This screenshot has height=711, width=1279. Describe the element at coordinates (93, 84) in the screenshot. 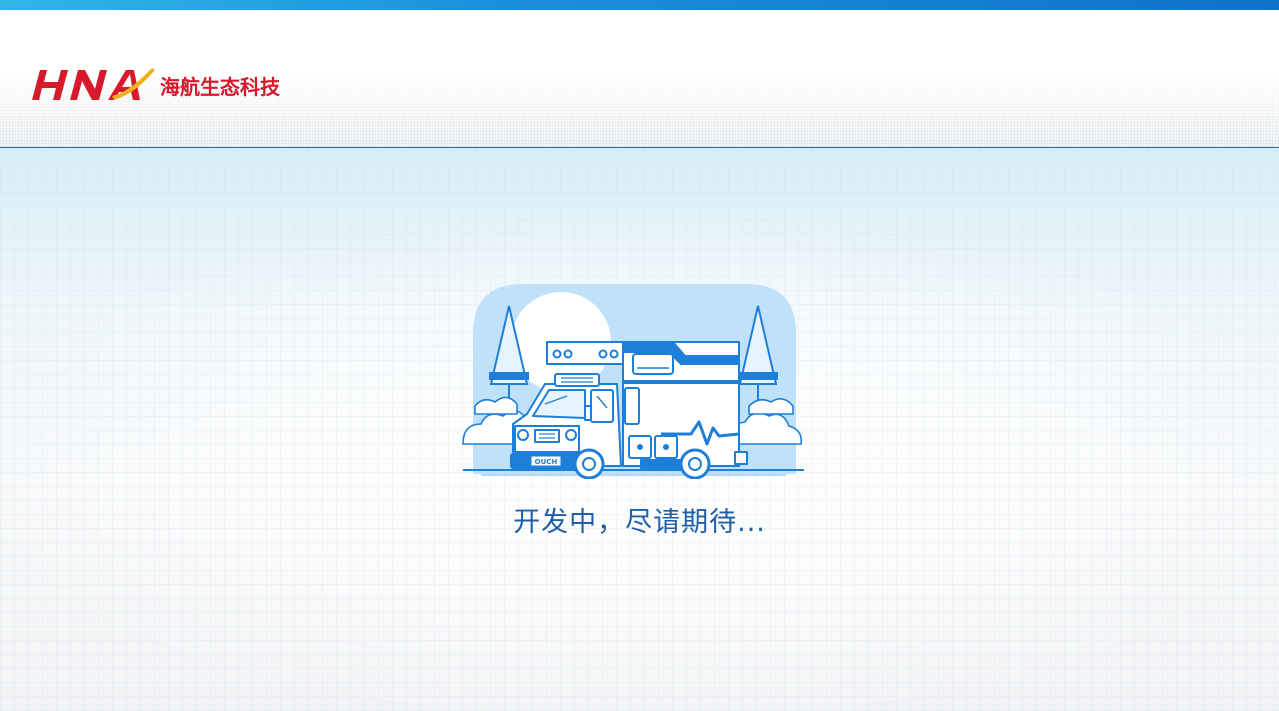

I see `hna-logo-icon` at that location.